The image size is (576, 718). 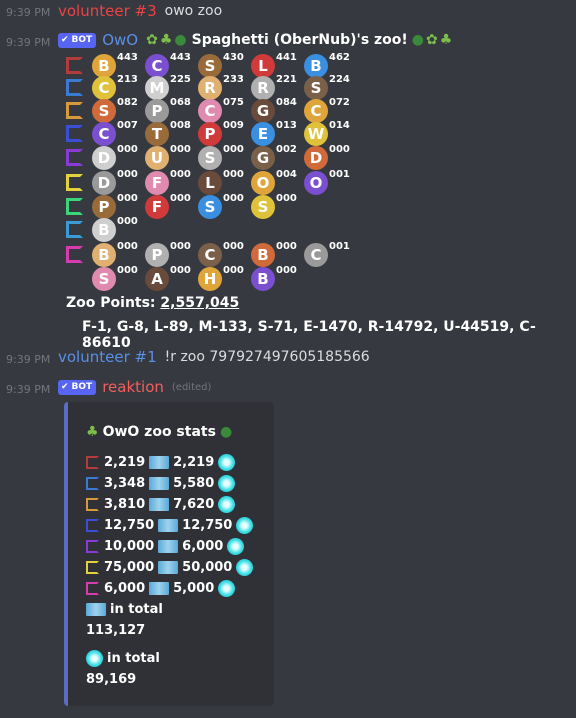 What do you see at coordinates (168, 278) in the screenshot?
I see `animal-cell: A 000` at bounding box center [168, 278].